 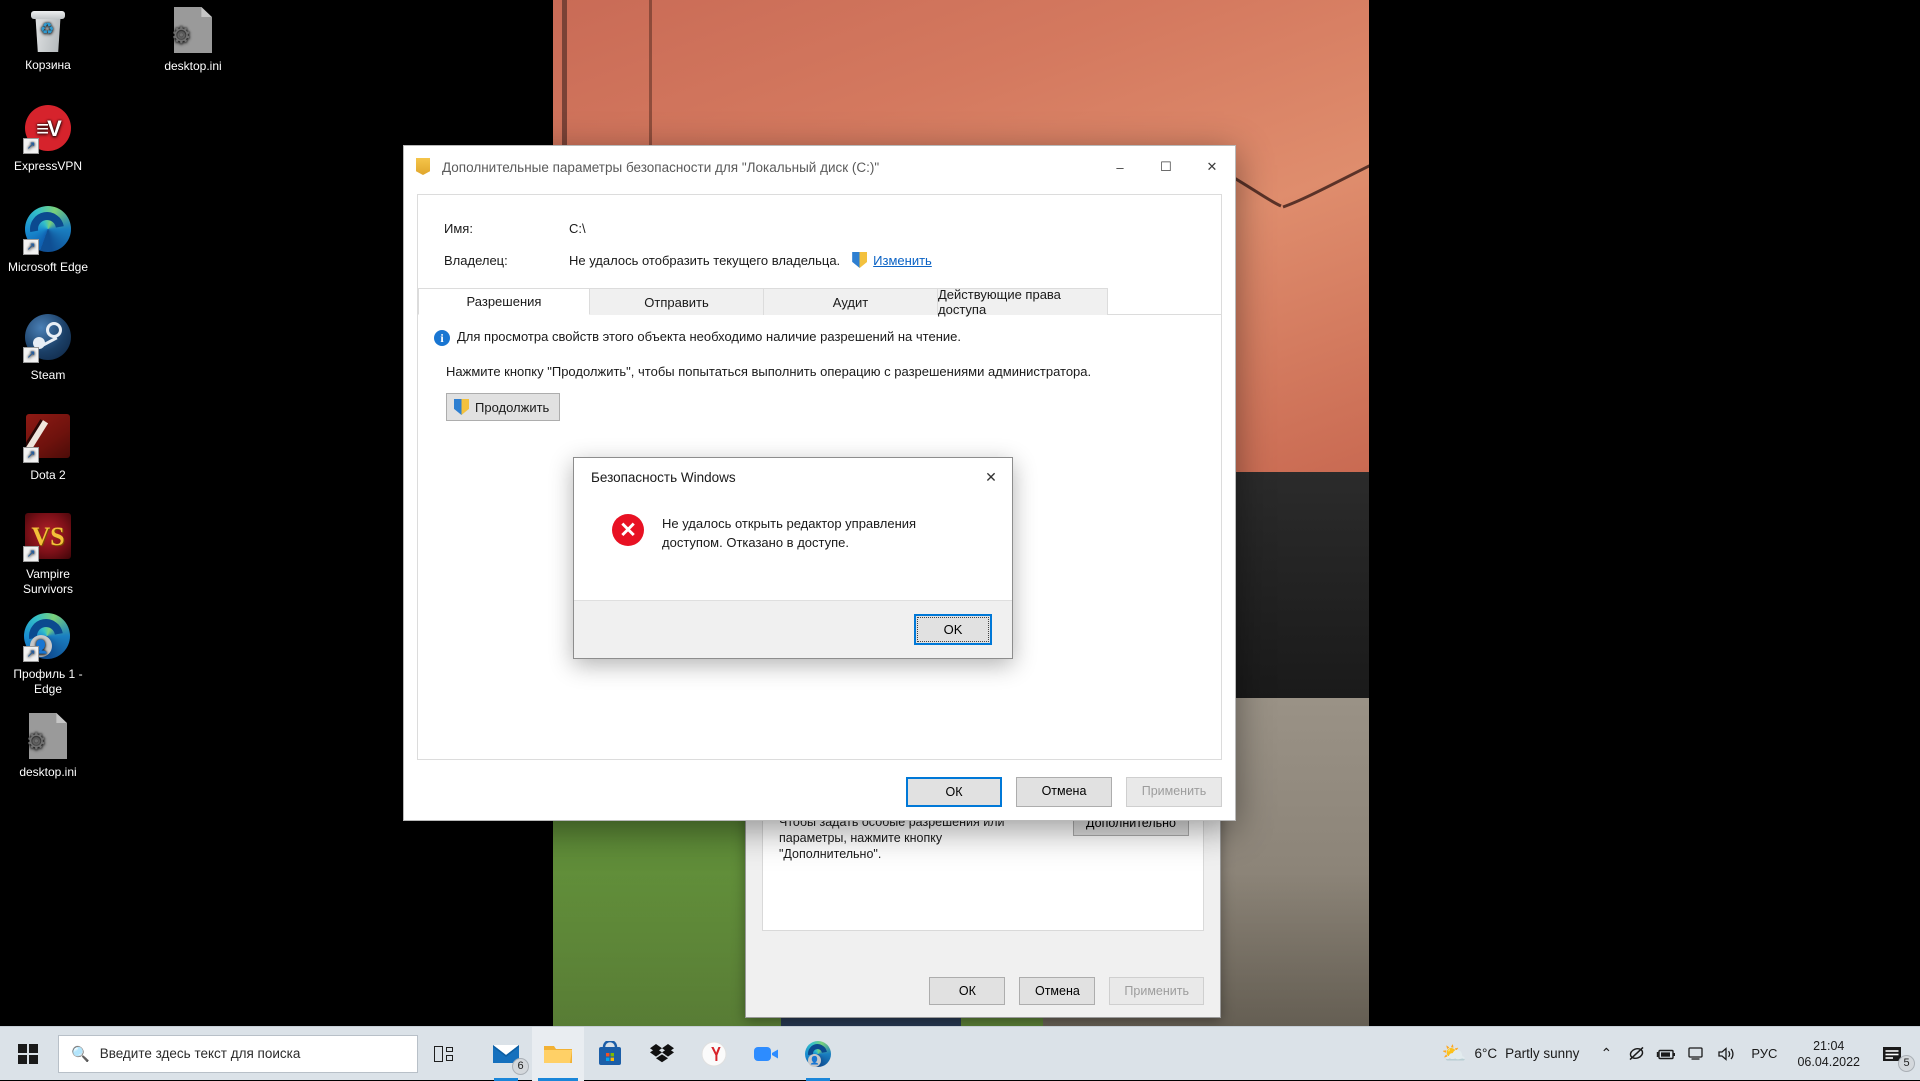 What do you see at coordinates (48, 746) in the screenshot?
I see `desktop-icon-desktop-ini-bottom: ⚙ desktop.ini` at bounding box center [48, 746].